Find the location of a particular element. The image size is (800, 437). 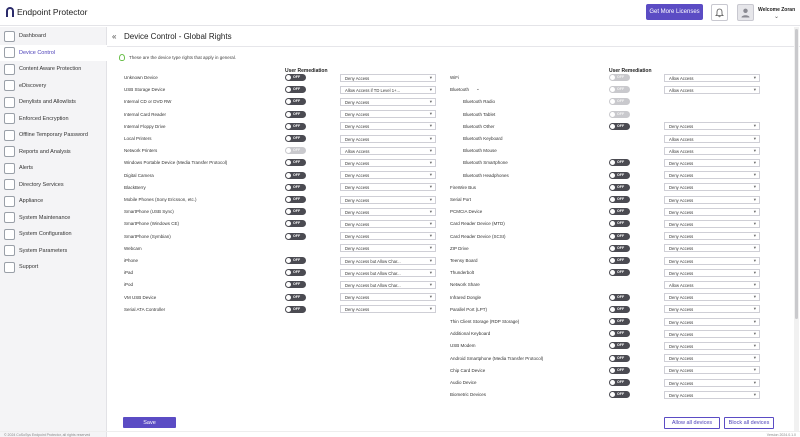

block-all-devices-button: Block all devices is located at coordinates (749, 423).